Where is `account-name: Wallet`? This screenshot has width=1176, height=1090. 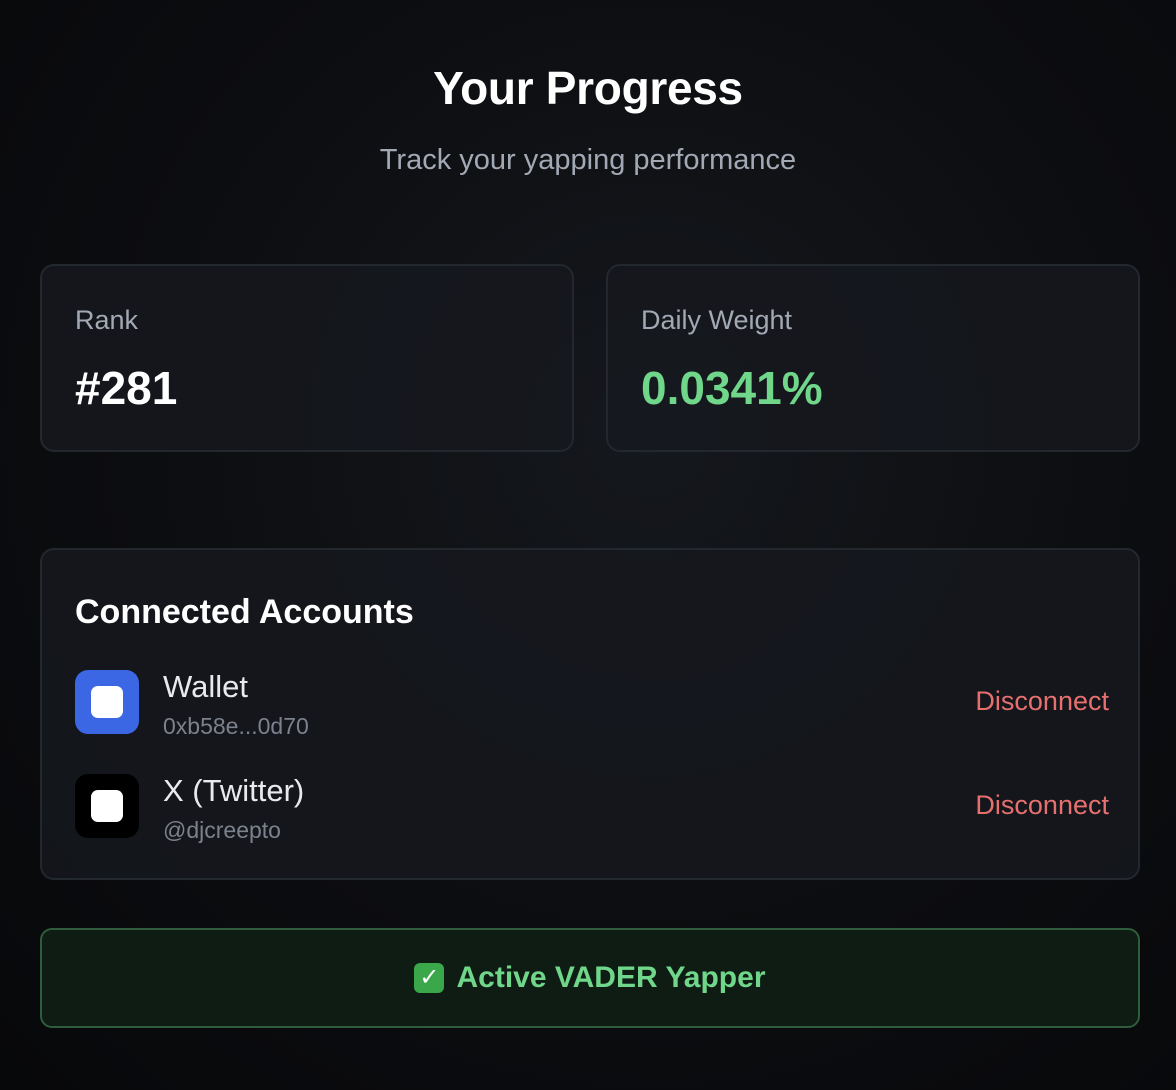
account-name: Wallet is located at coordinates (205, 686).